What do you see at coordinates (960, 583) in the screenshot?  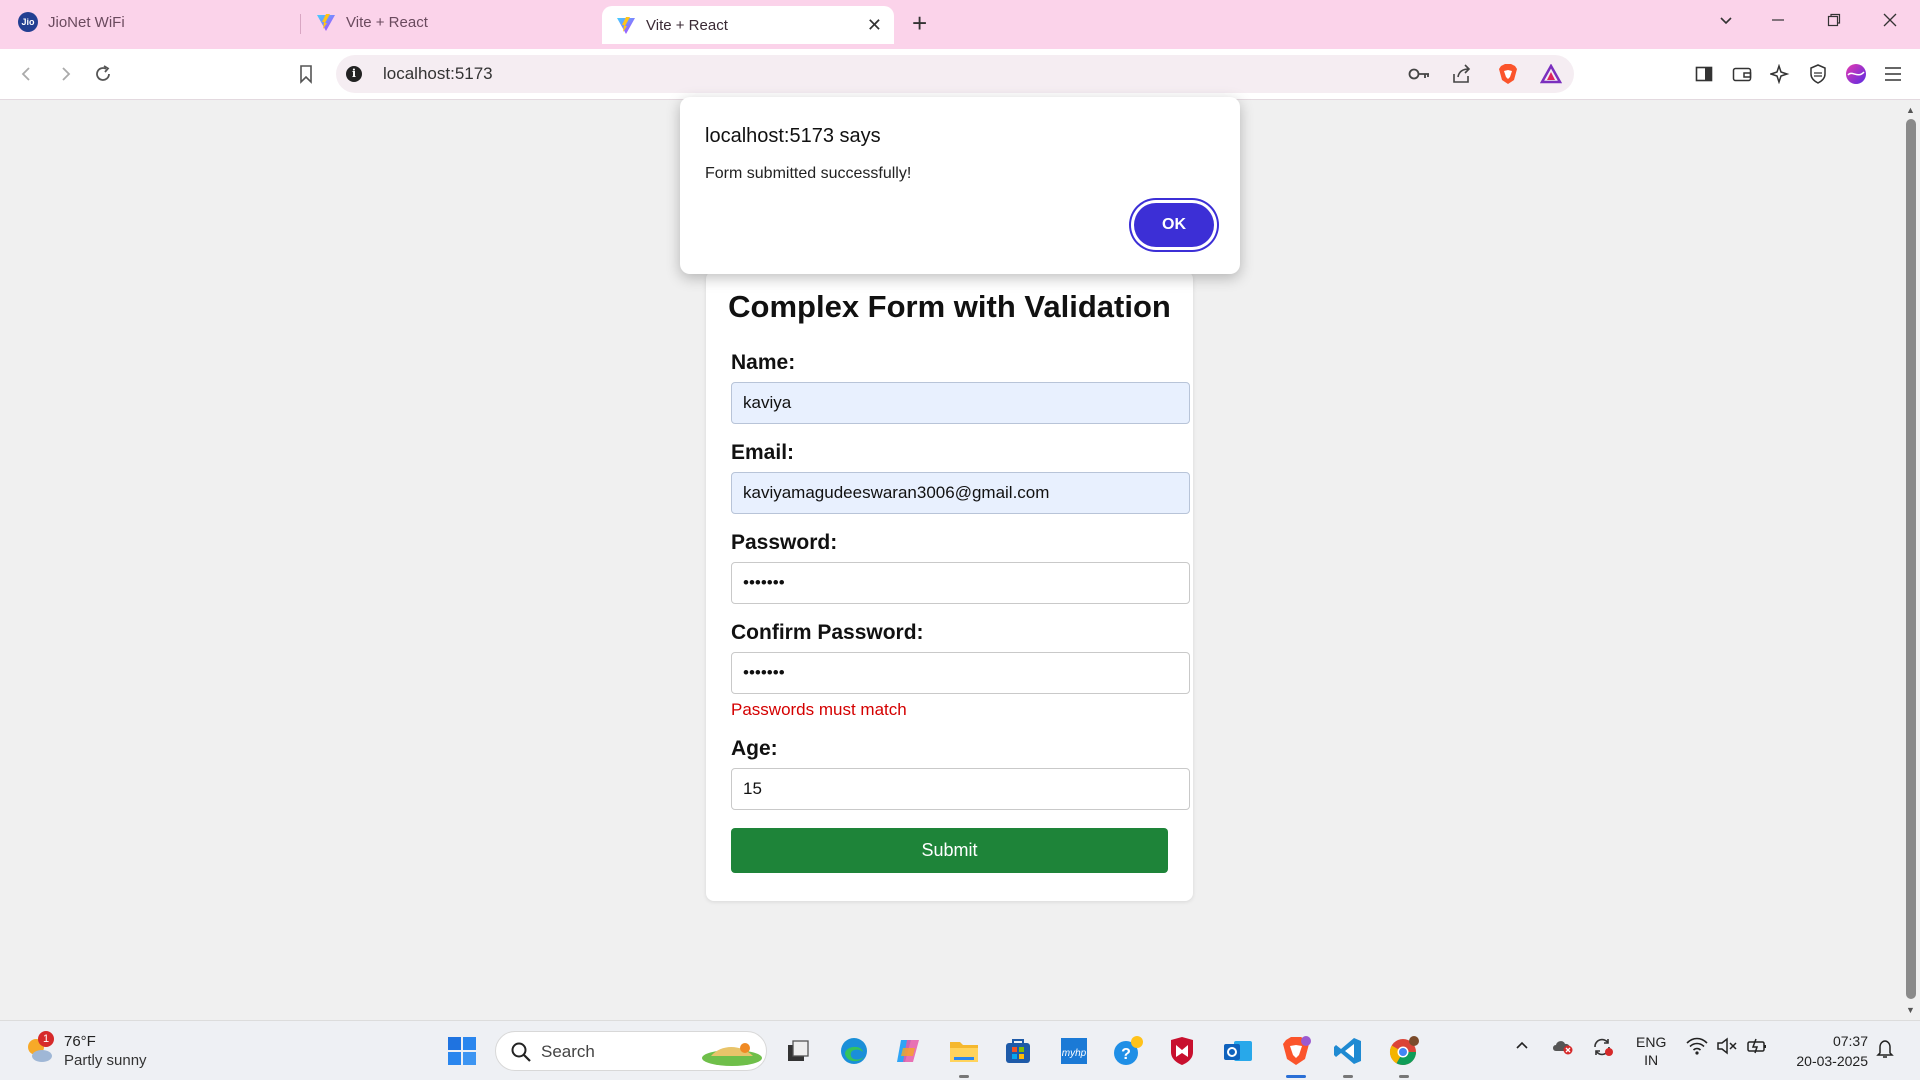 I see `password-input: •••••••` at bounding box center [960, 583].